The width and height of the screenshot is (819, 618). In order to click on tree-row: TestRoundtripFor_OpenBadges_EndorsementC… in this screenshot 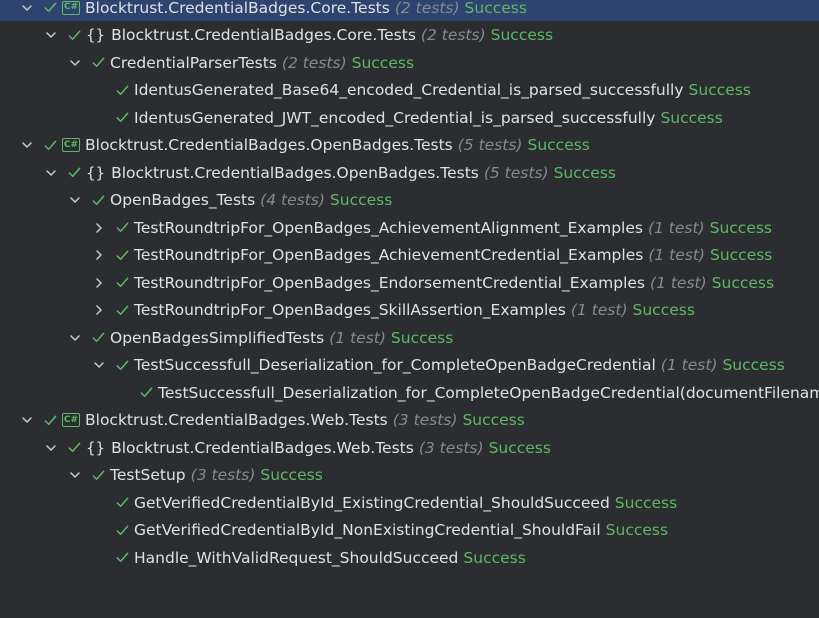, I will do `click(409, 282)`.